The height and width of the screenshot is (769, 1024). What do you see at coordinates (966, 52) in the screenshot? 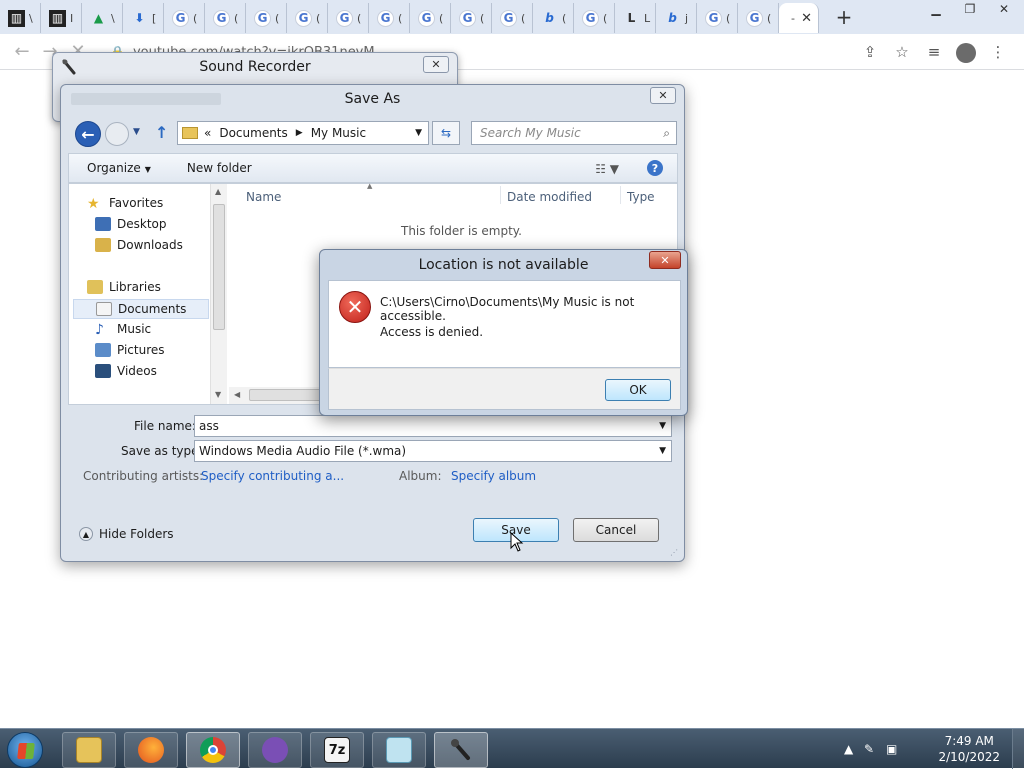
I see `profile-avatar-icon` at bounding box center [966, 52].